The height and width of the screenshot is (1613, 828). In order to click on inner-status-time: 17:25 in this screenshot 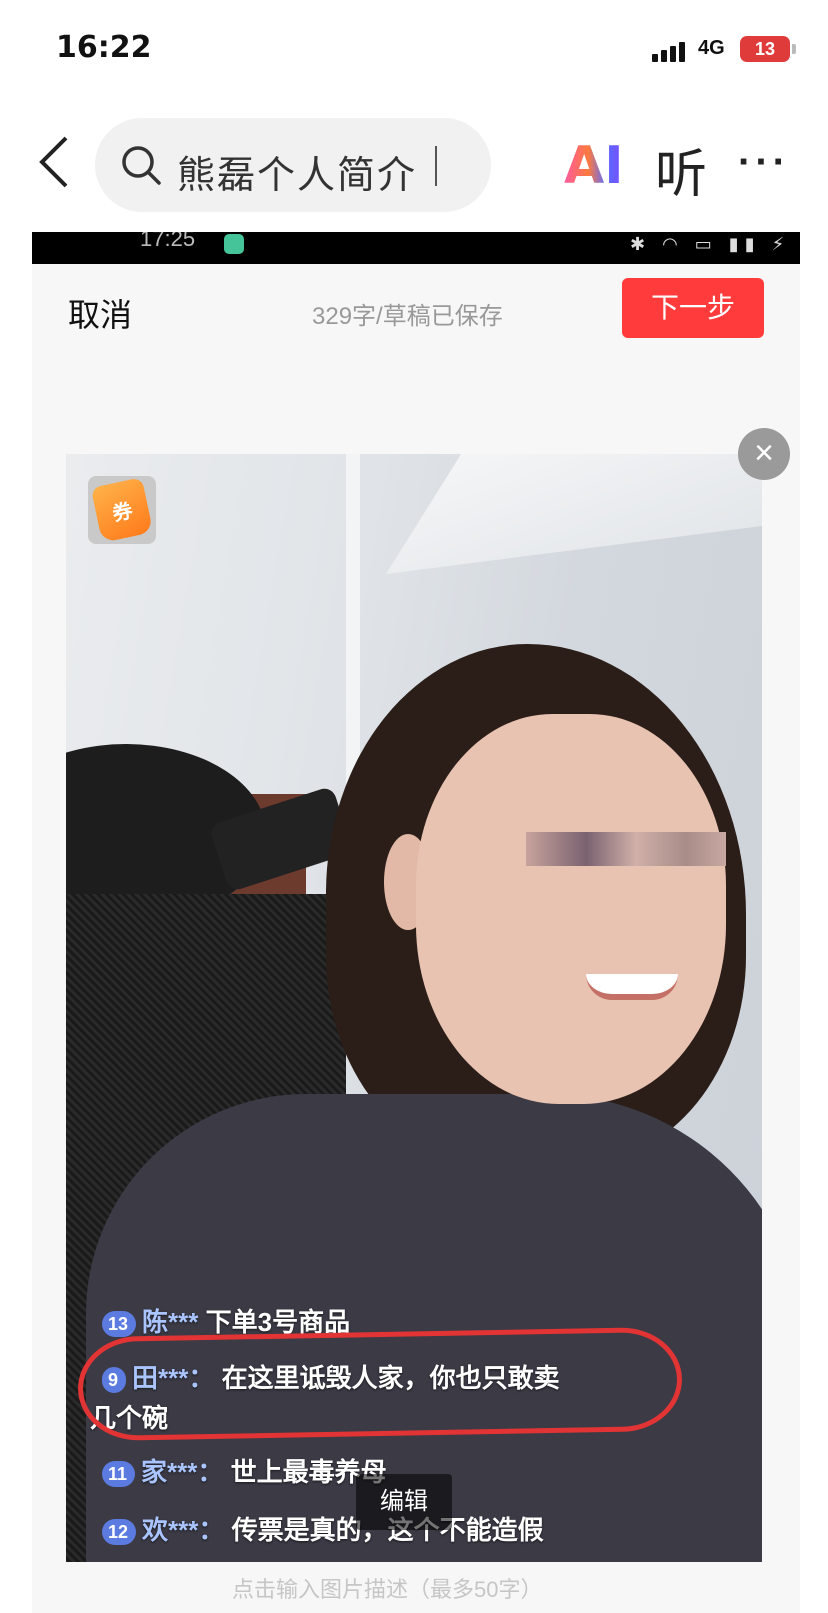, I will do `click(168, 241)`.